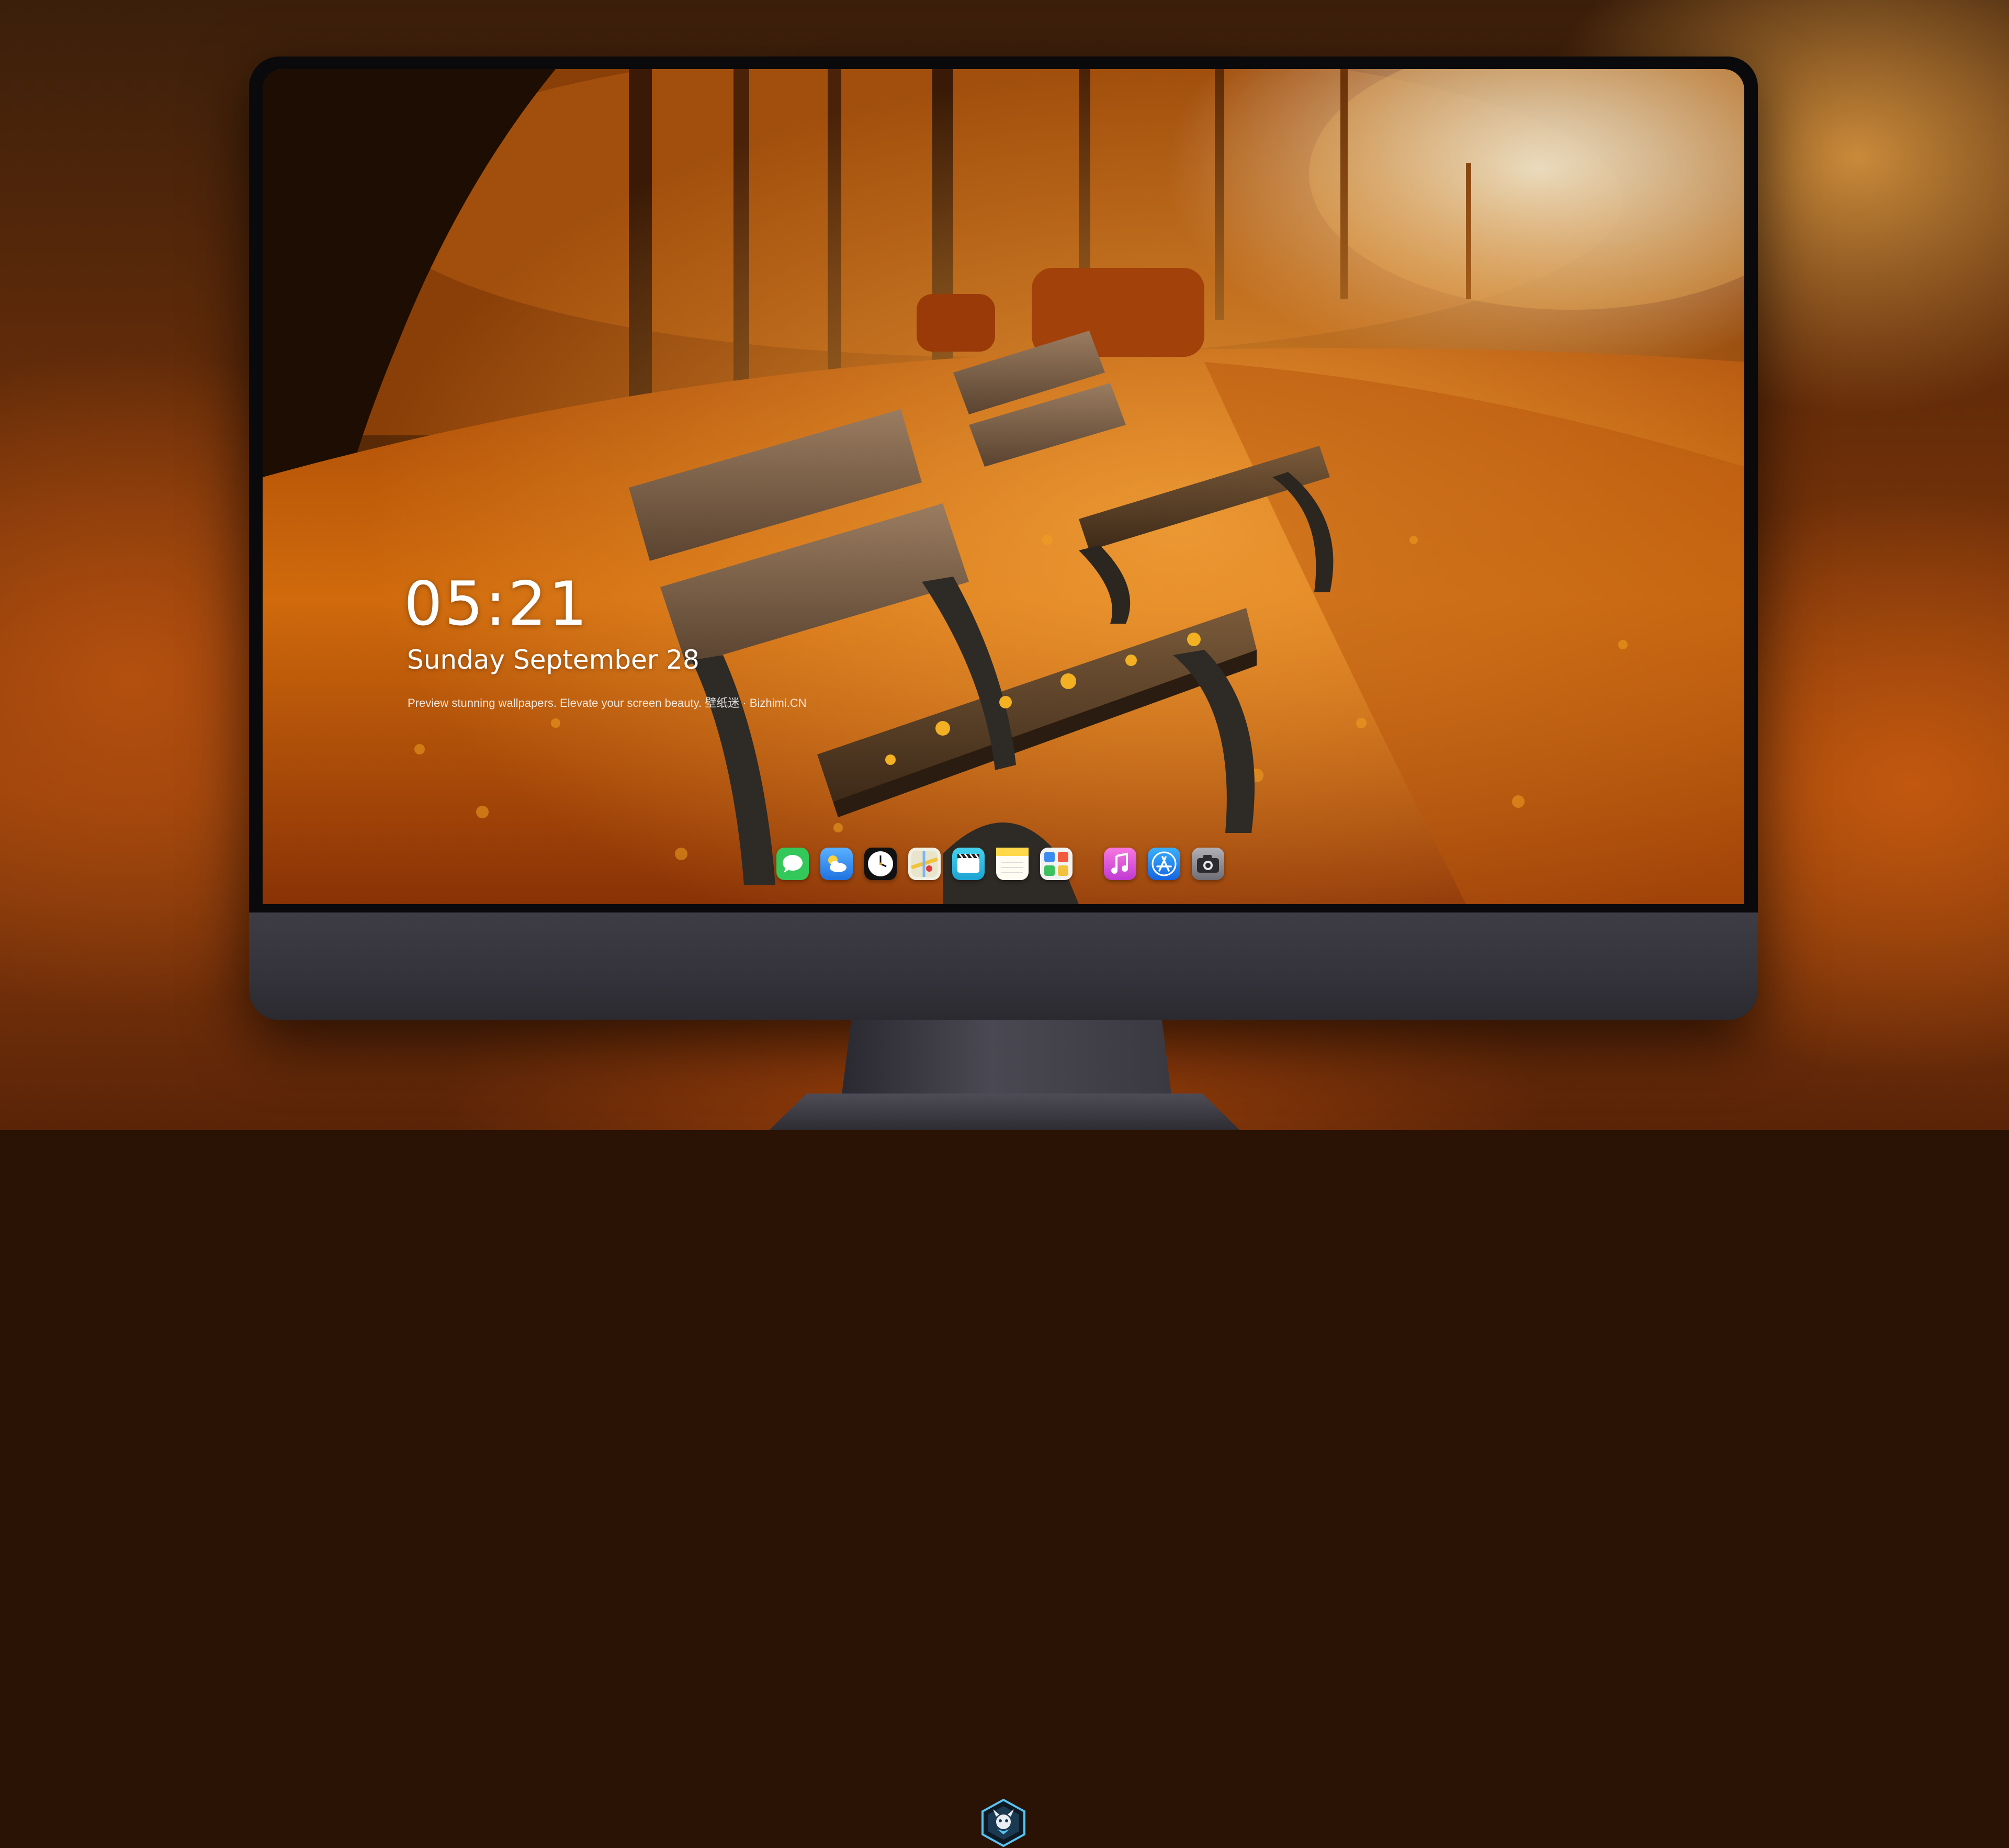 Image resolution: width=2009 pixels, height=1848 pixels. I want to click on lockscreen-date: Sunday September 28, so click(553, 660).